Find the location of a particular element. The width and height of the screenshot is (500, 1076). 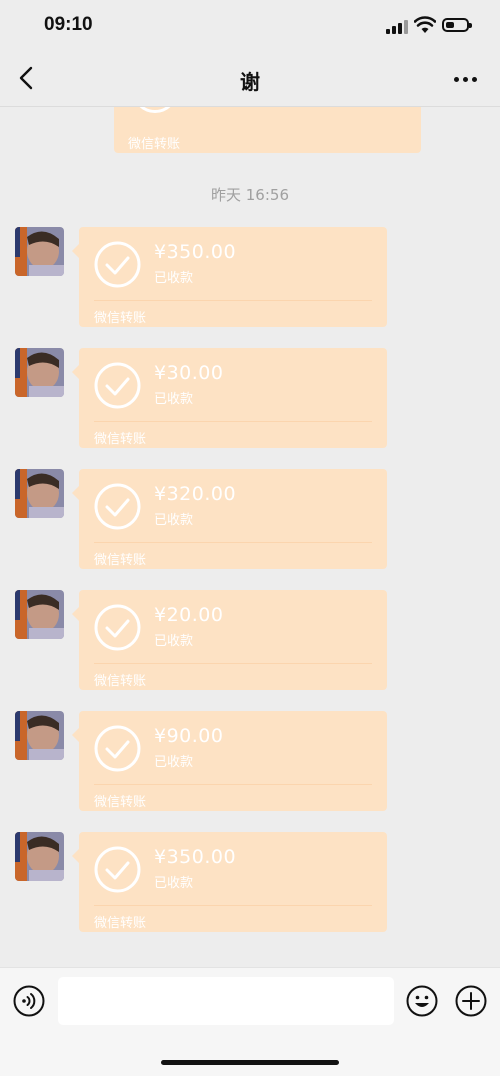

wifi-icon is located at coordinates (425, 24).